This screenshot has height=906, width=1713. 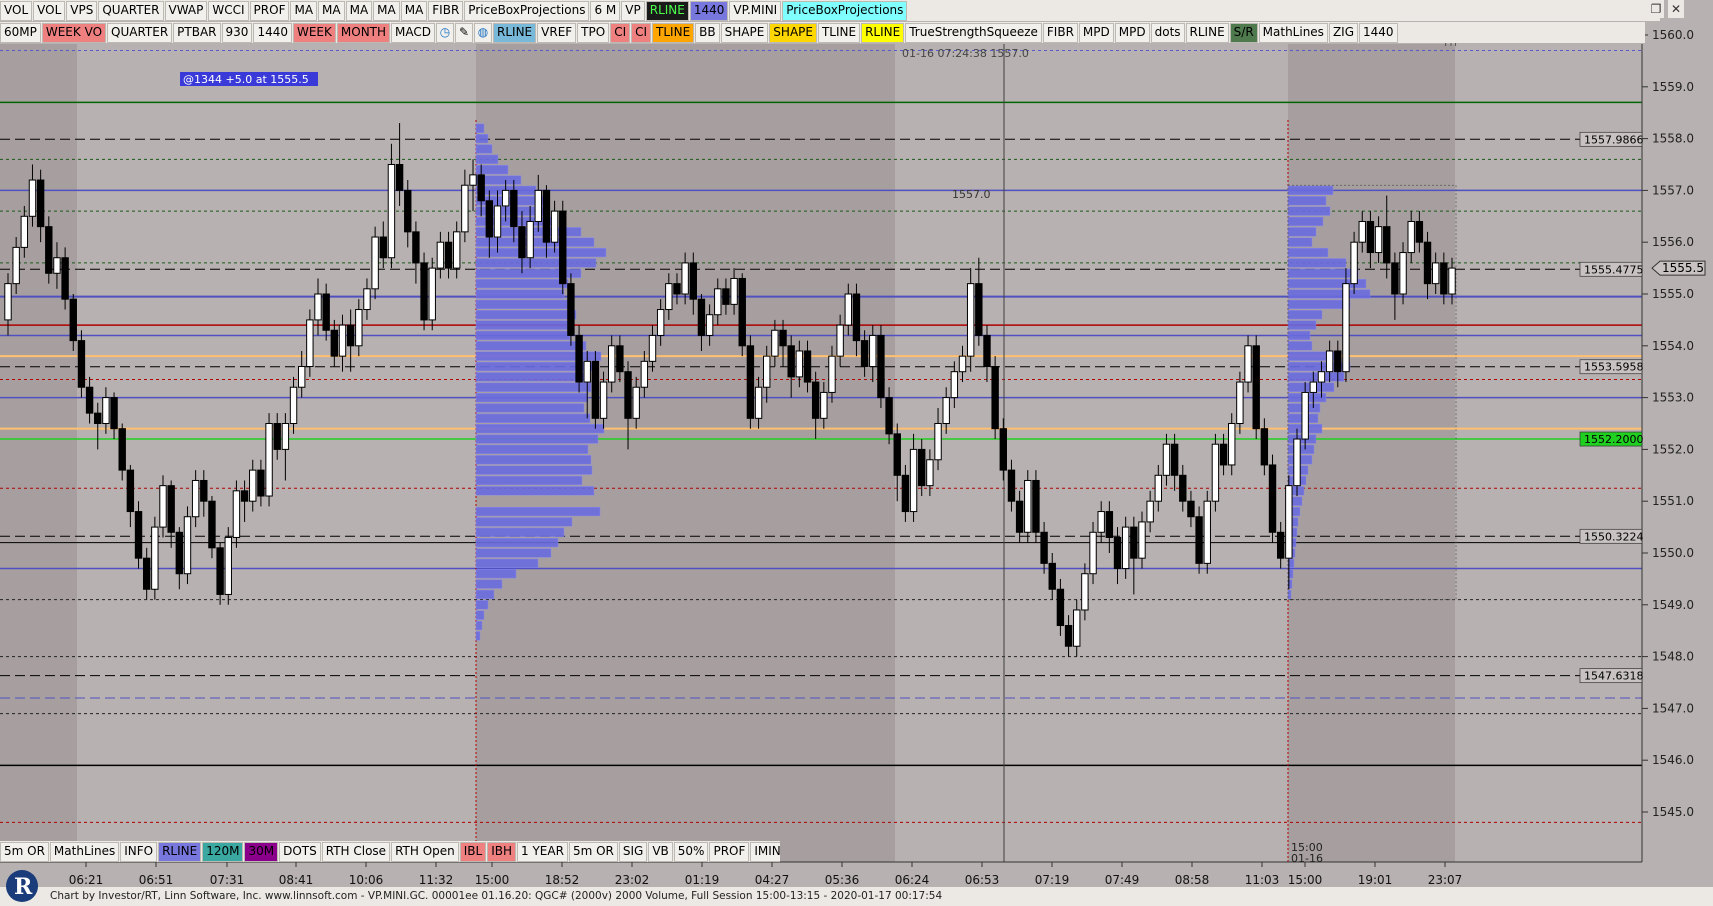 What do you see at coordinates (593, 32) in the screenshot?
I see `toolbar-button-tpo: TPO` at bounding box center [593, 32].